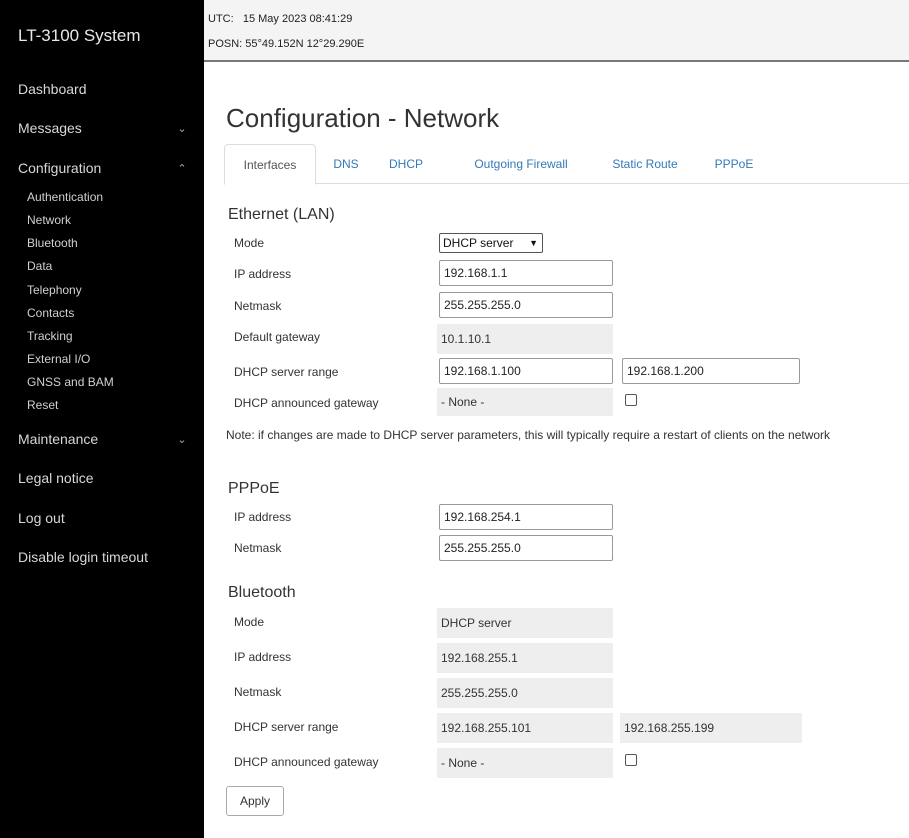  Describe the element at coordinates (255, 801) in the screenshot. I see `apply-button: Apply` at that location.